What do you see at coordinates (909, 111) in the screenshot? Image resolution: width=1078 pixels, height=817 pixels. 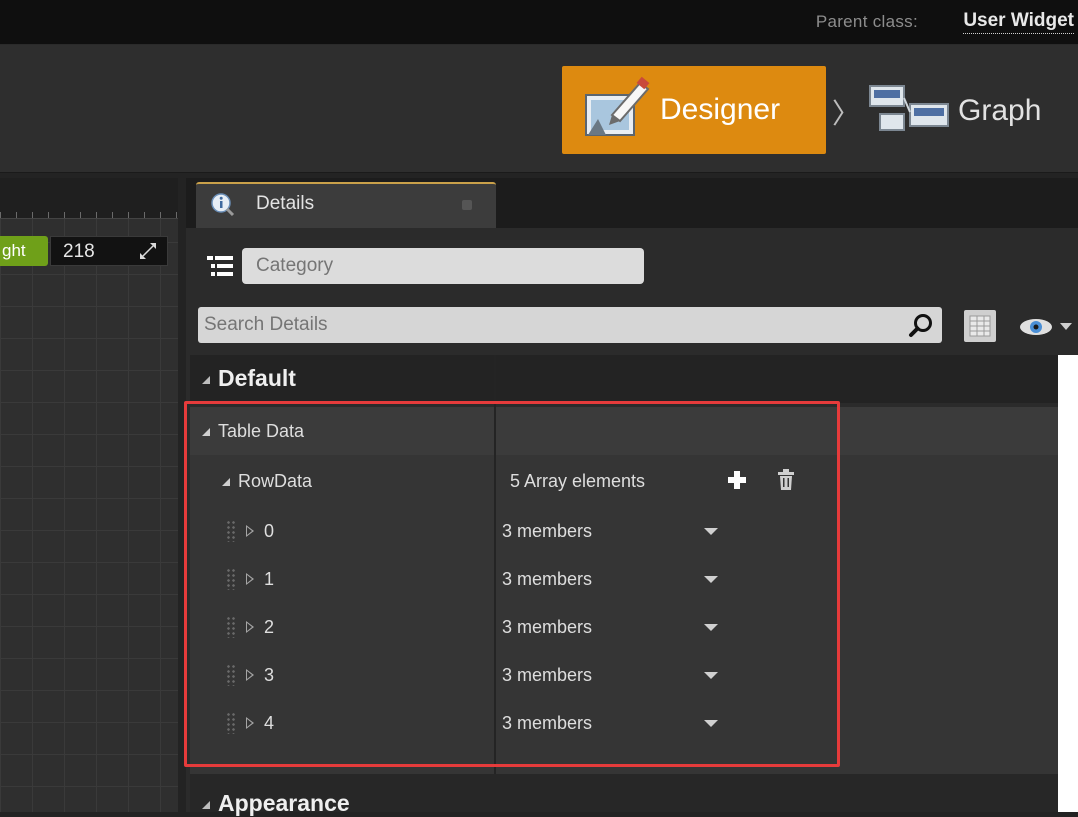 I see `graph-icon` at bounding box center [909, 111].